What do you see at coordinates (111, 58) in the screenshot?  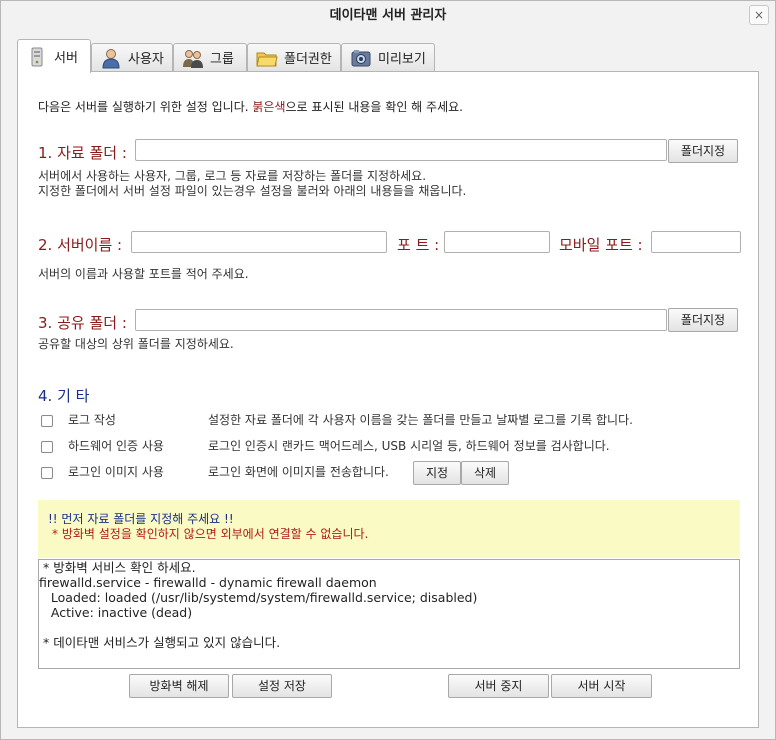 I see `user-icon` at bounding box center [111, 58].